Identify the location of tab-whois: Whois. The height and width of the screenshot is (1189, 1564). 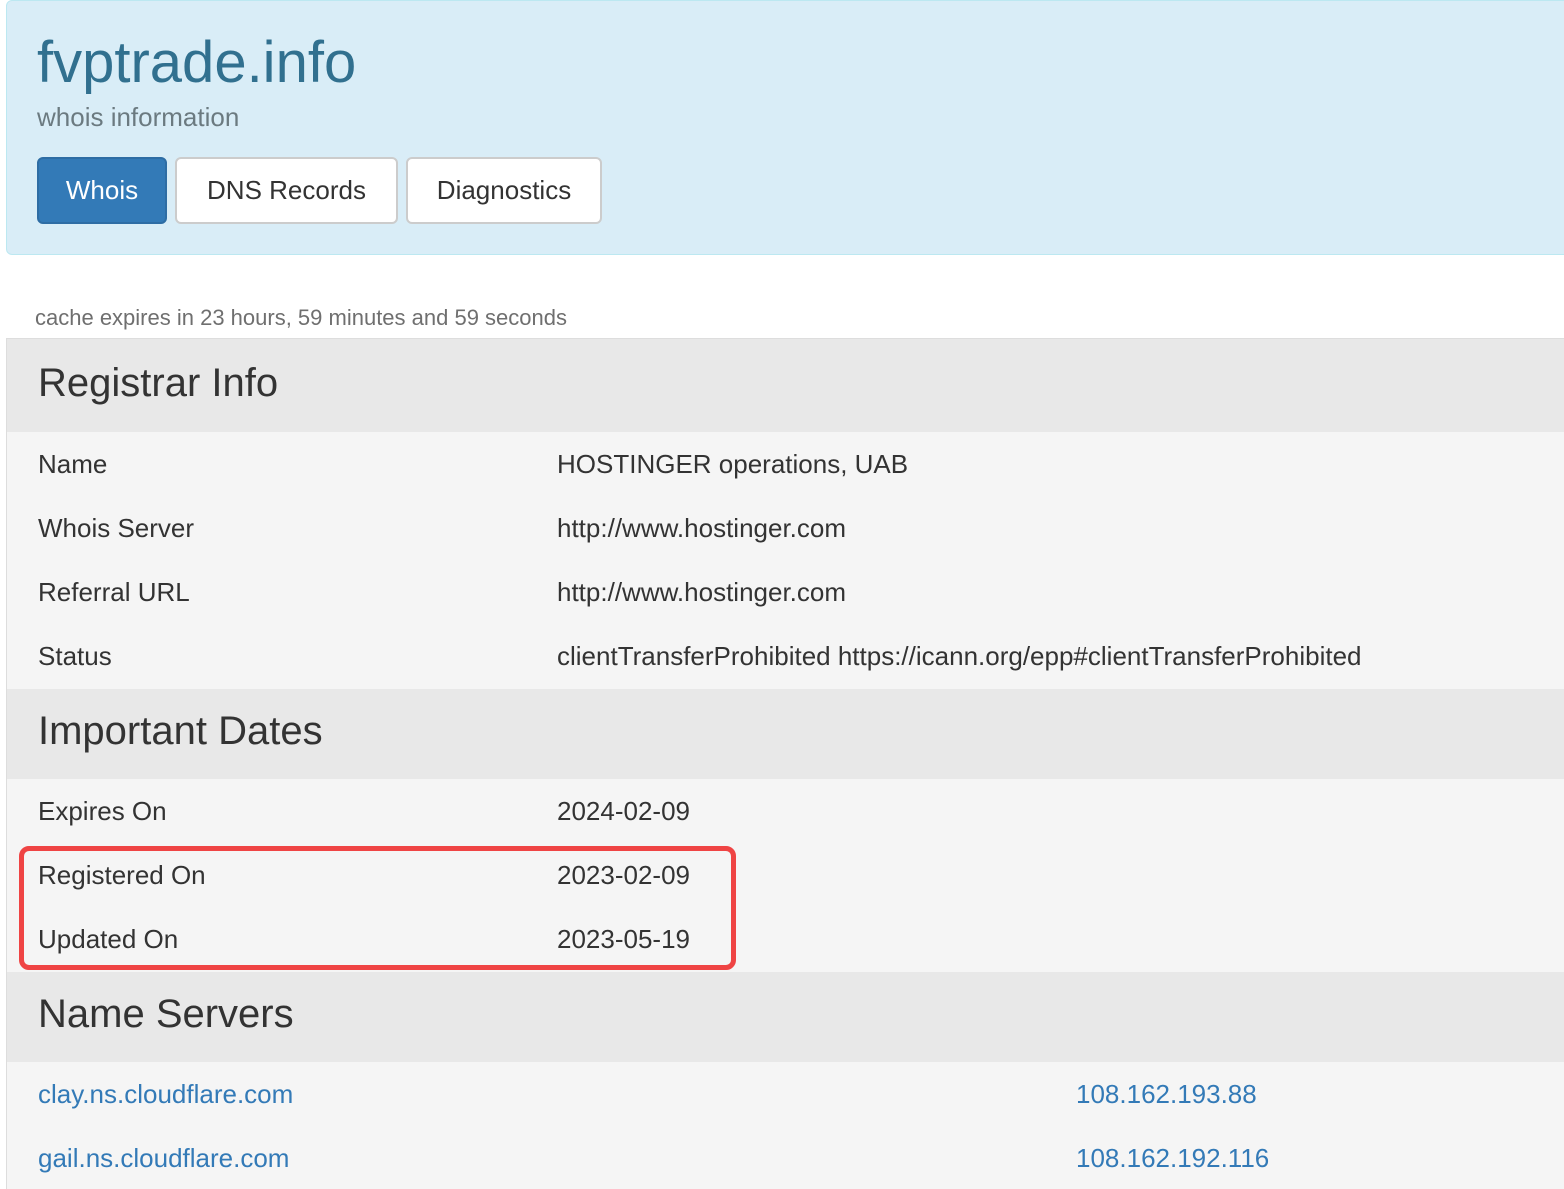
(102, 190).